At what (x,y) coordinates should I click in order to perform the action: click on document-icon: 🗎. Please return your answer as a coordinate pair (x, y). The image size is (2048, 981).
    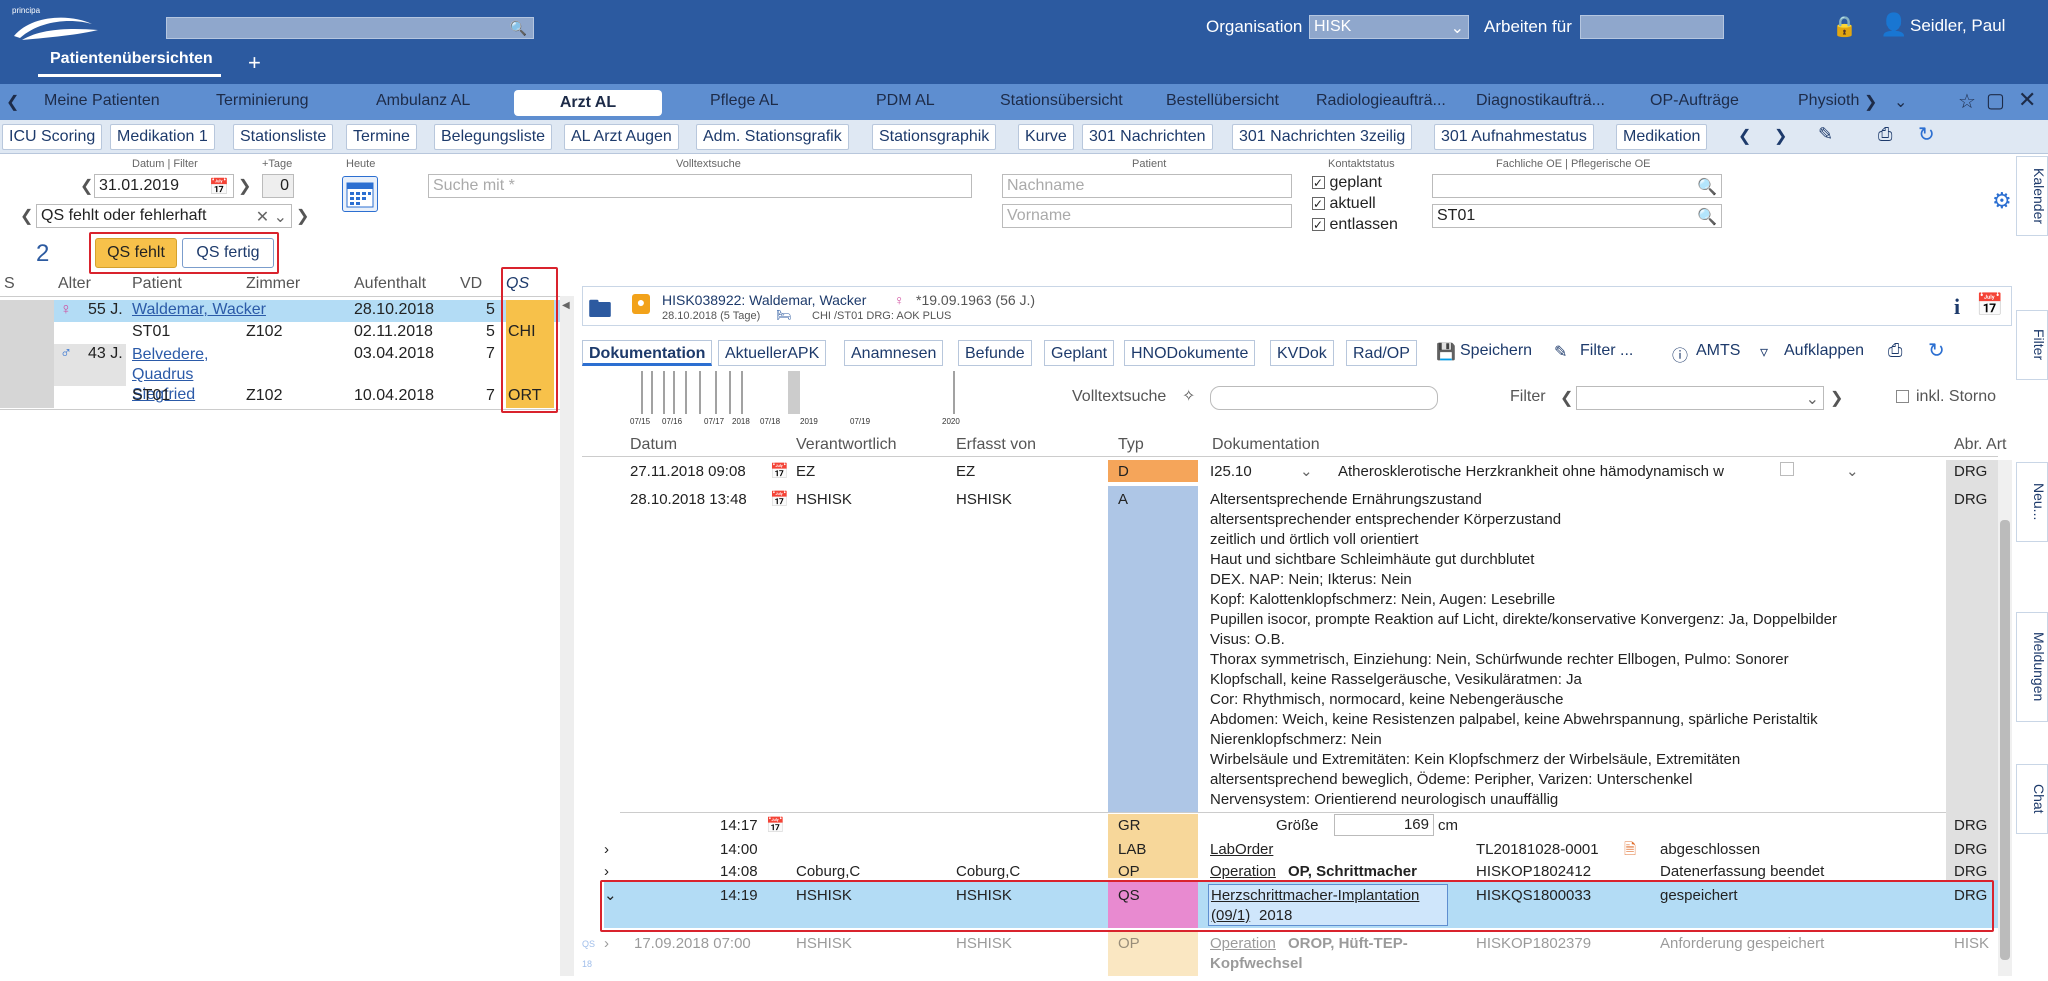
    Looking at the image, I should click on (1630, 850).